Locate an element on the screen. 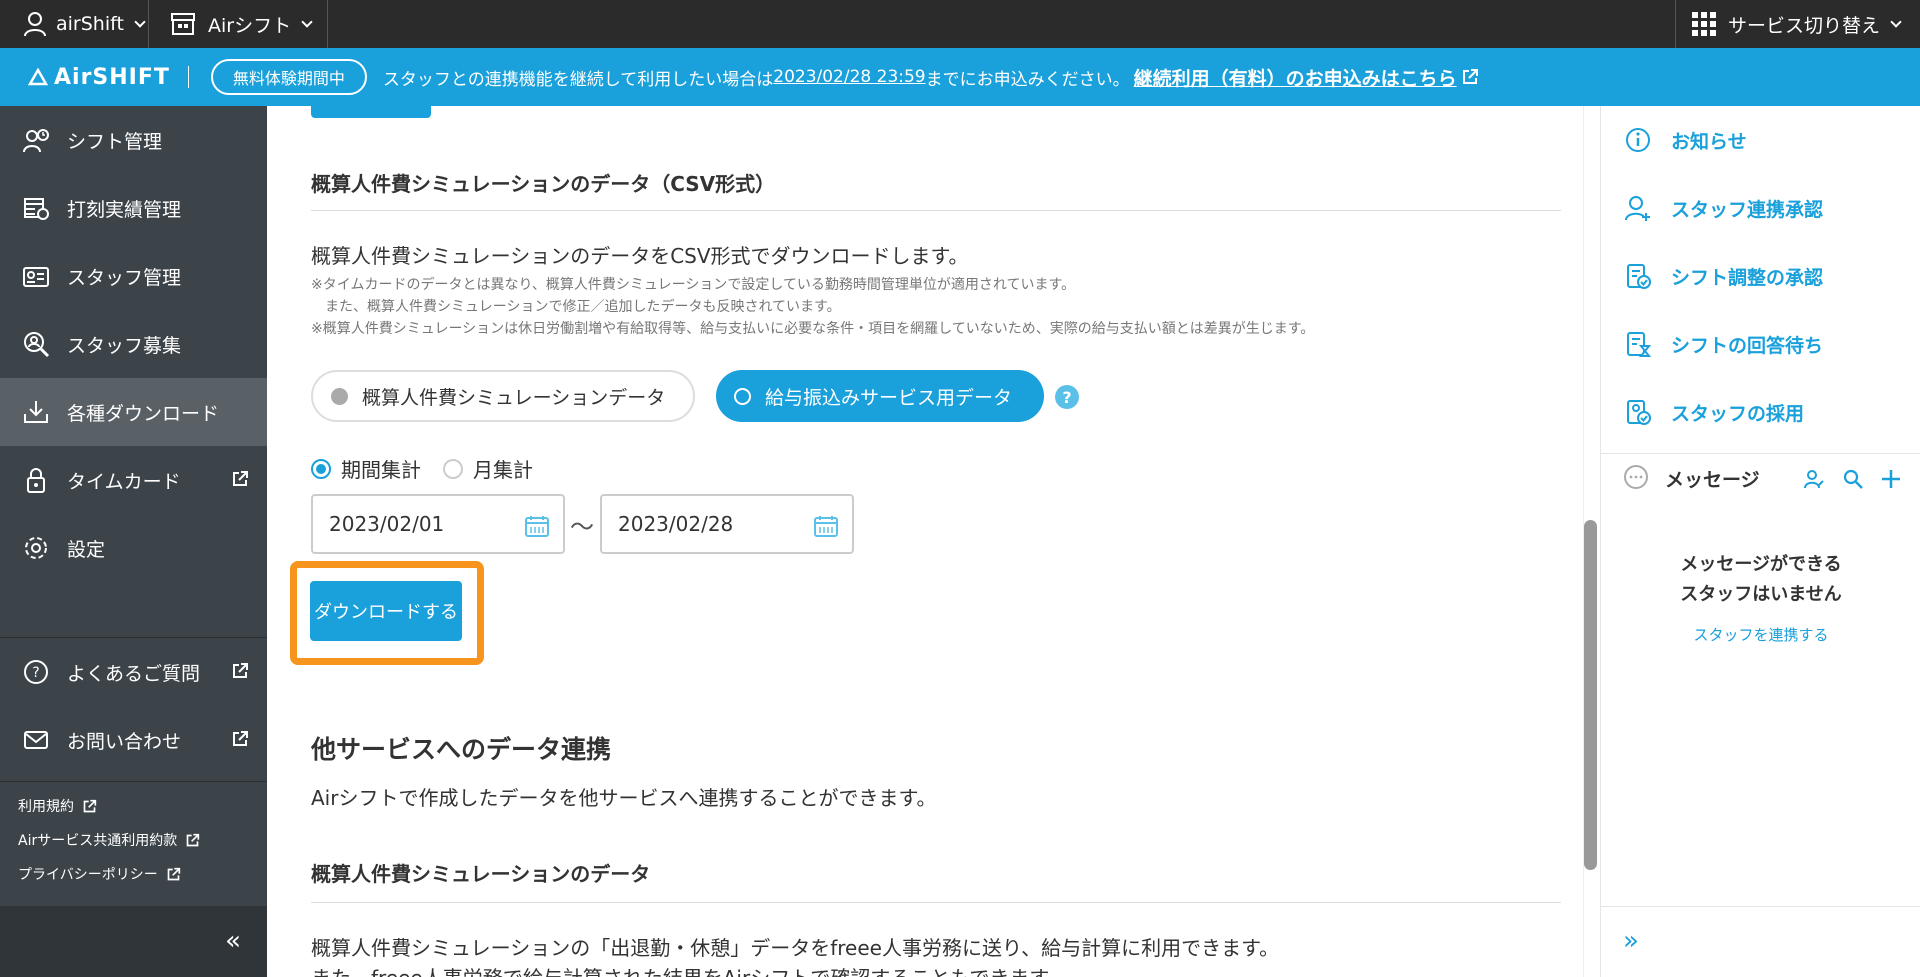 The width and height of the screenshot is (1920, 977). radio-month-label: 月集計 is located at coordinates (503, 470).